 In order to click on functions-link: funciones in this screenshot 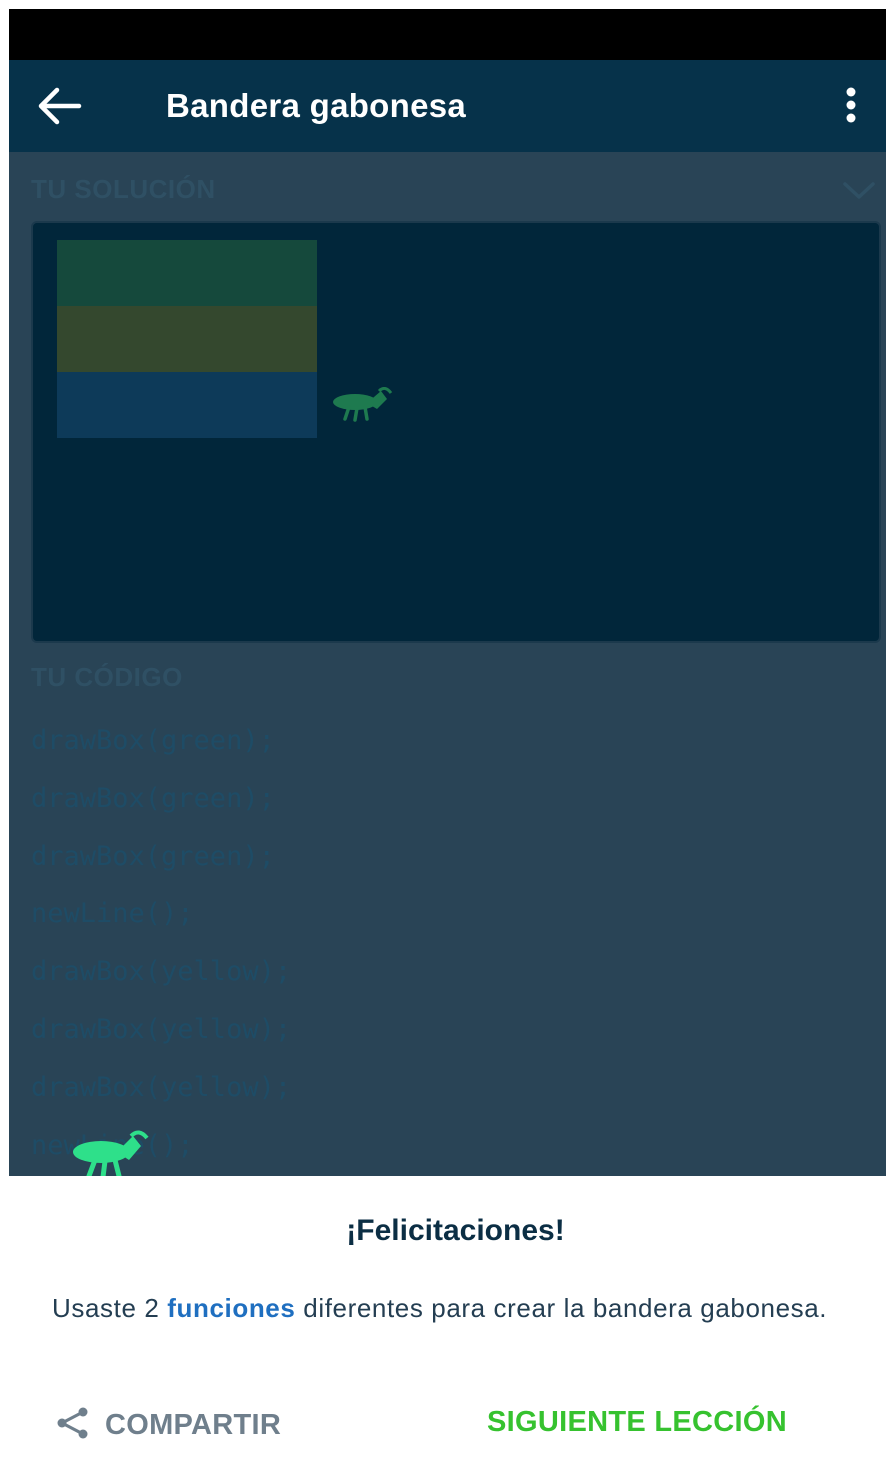, I will do `click(231, 1308)`.